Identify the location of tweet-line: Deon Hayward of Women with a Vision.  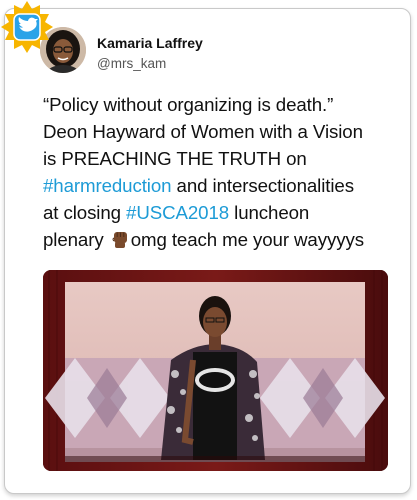
(203, 131).